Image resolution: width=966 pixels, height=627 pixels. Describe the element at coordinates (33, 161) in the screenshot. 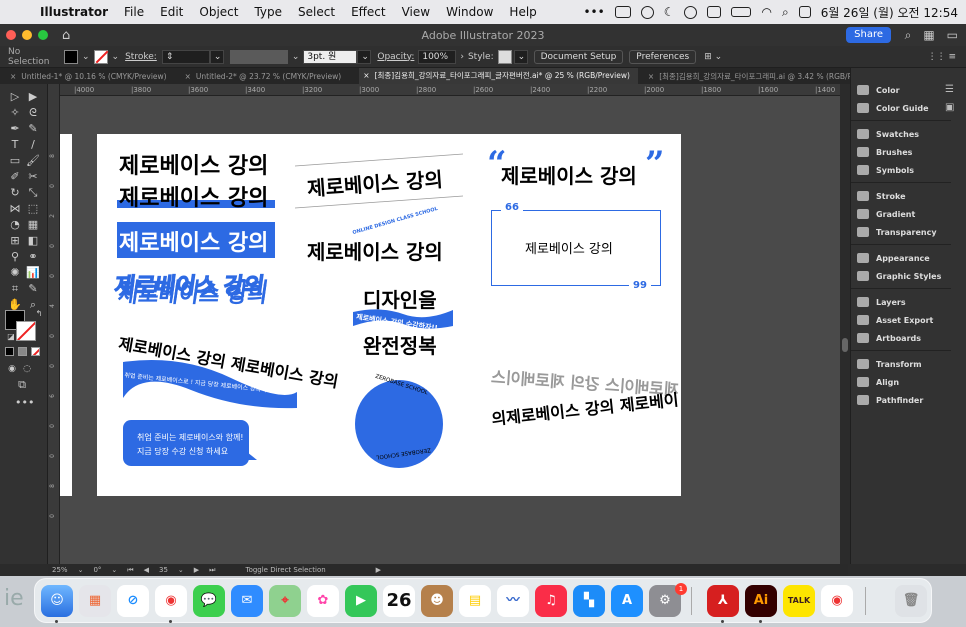

I see `paintbrush-tool-icon: 🖌` at that location.